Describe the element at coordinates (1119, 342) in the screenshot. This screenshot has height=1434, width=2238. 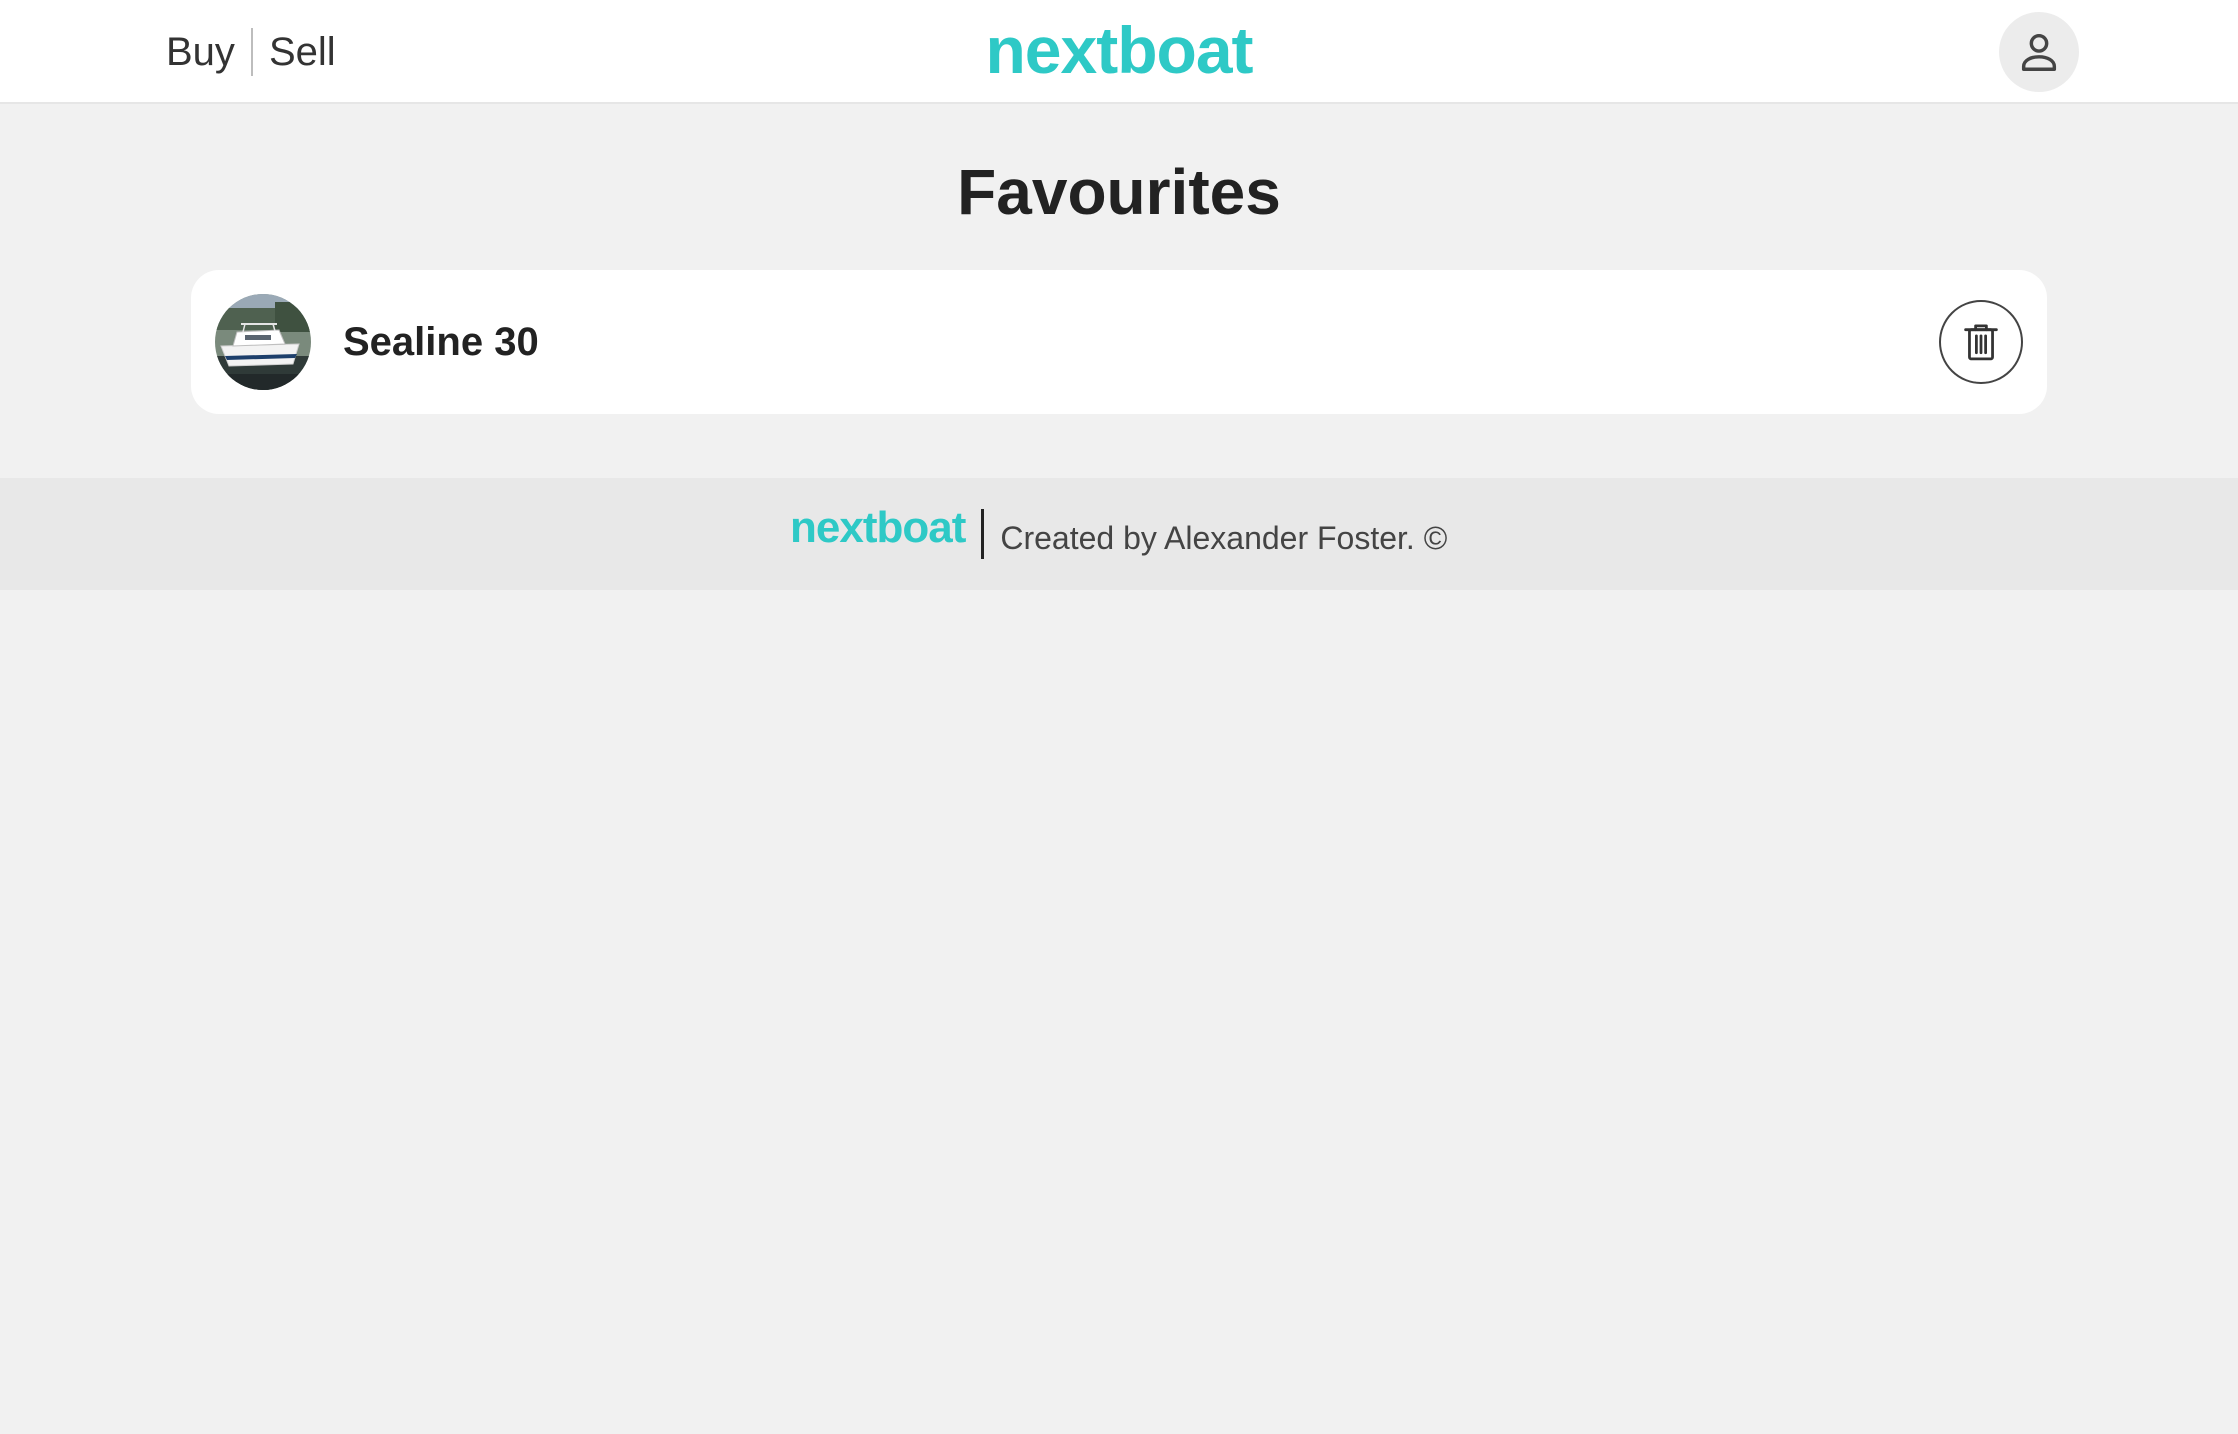
I see `favourite-item: Sealine 30` at that location.